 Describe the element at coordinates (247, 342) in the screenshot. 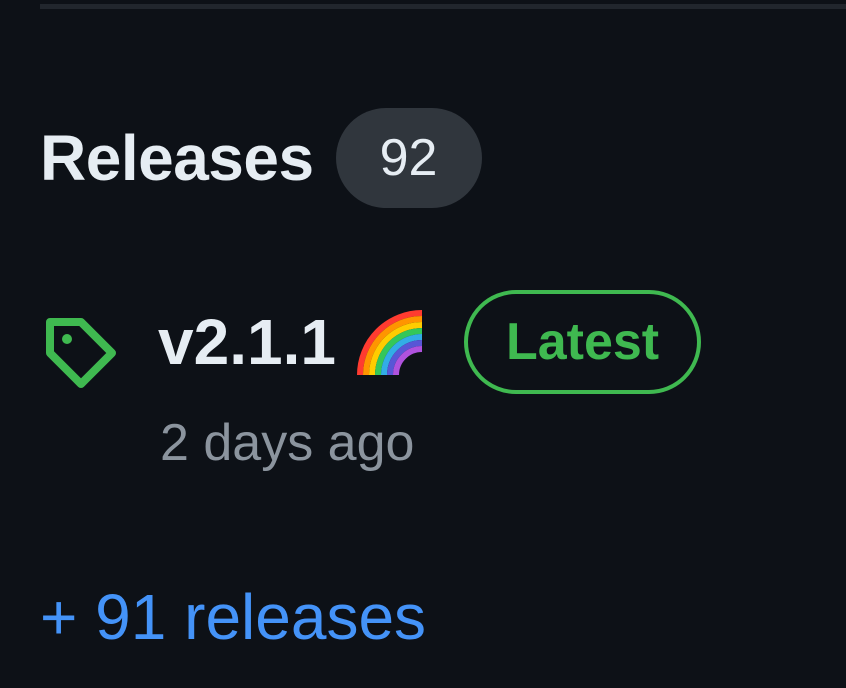

I see `release-version: v2.1.1` at that location.